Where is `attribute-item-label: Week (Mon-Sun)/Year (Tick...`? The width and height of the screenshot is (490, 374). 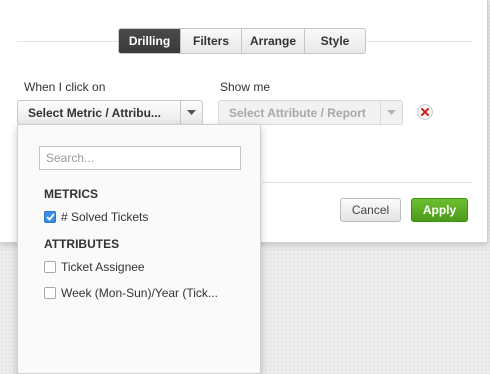
attribute-item-label: Week (Mon-Sun)/Year (Tick... is located at coordinates (139, 293).